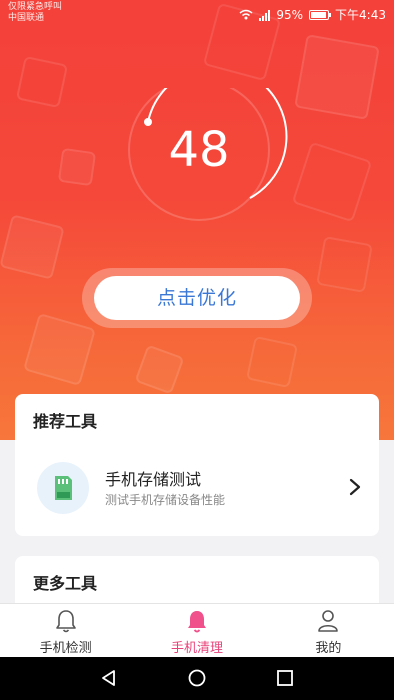 Image resolution: width=394 pixels, height=700 pixels. Describe the element at coordinates (26, 18) in the screenshot. I see `carrier-line2: 中国联通` at that location.